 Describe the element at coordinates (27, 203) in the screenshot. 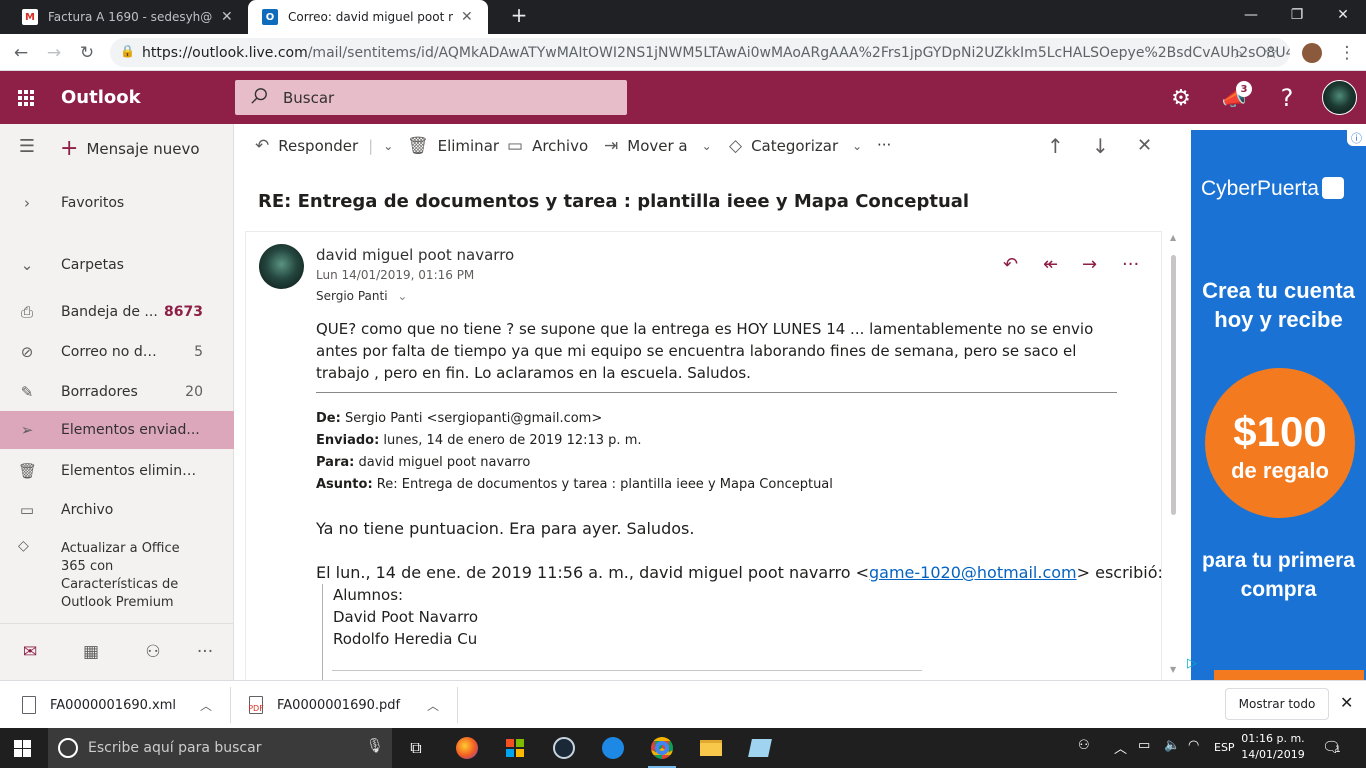

I see `chevron-right-icon: ›` at that location.